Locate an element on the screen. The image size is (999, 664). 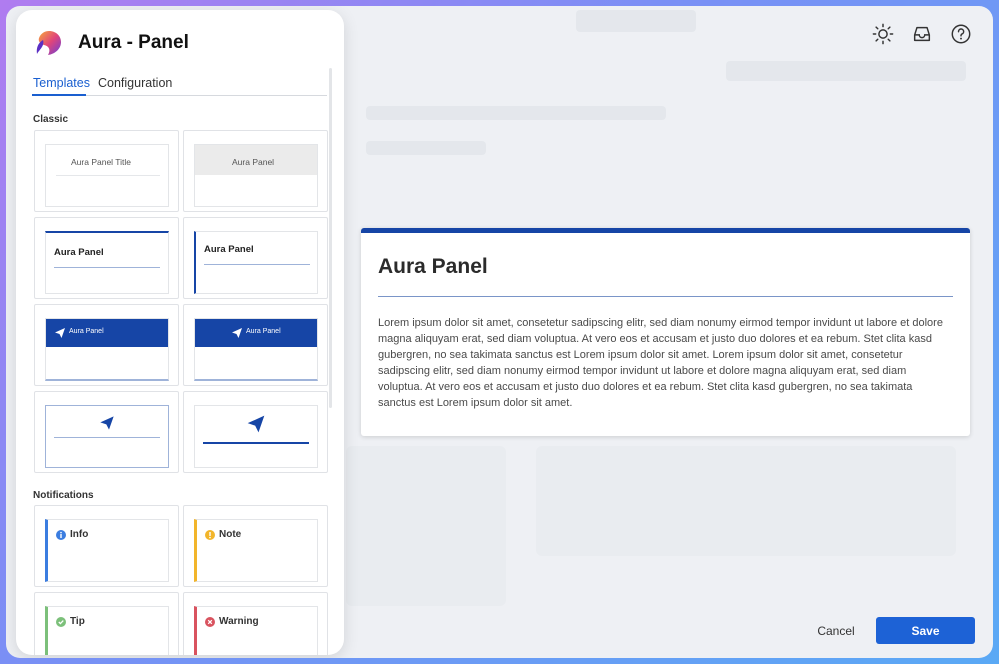
tab-templates: Templates is located at coordinates (61, 83).